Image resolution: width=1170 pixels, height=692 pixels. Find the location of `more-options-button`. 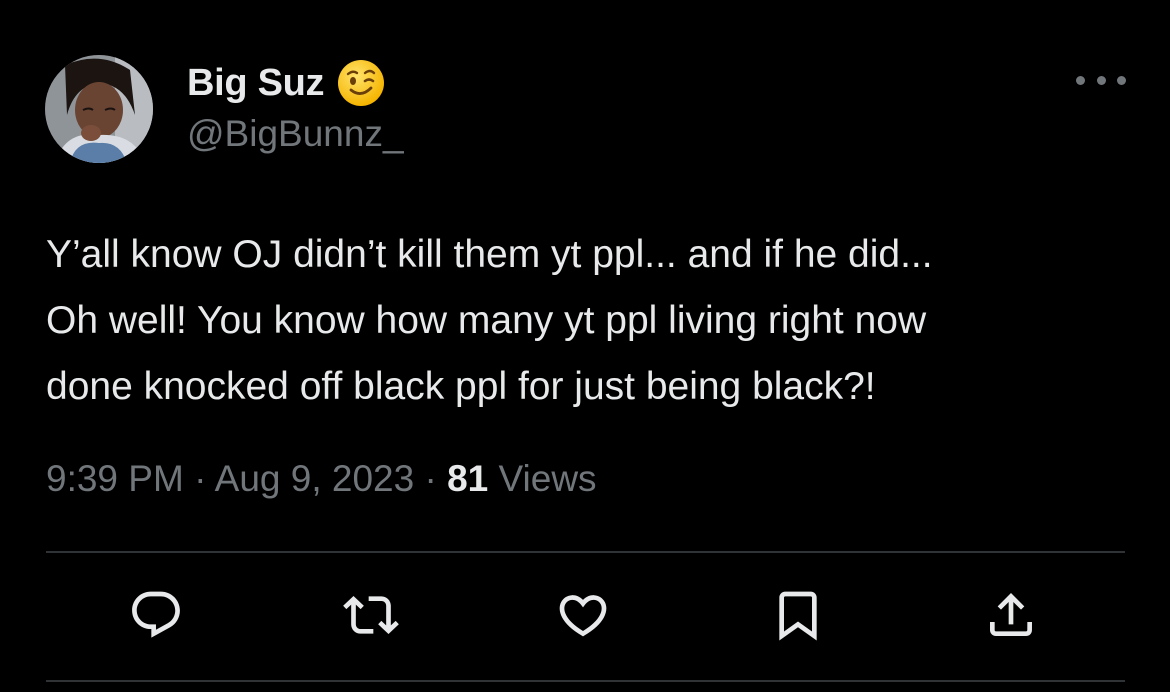

more-options-button is located at coordinates (1101, 80).